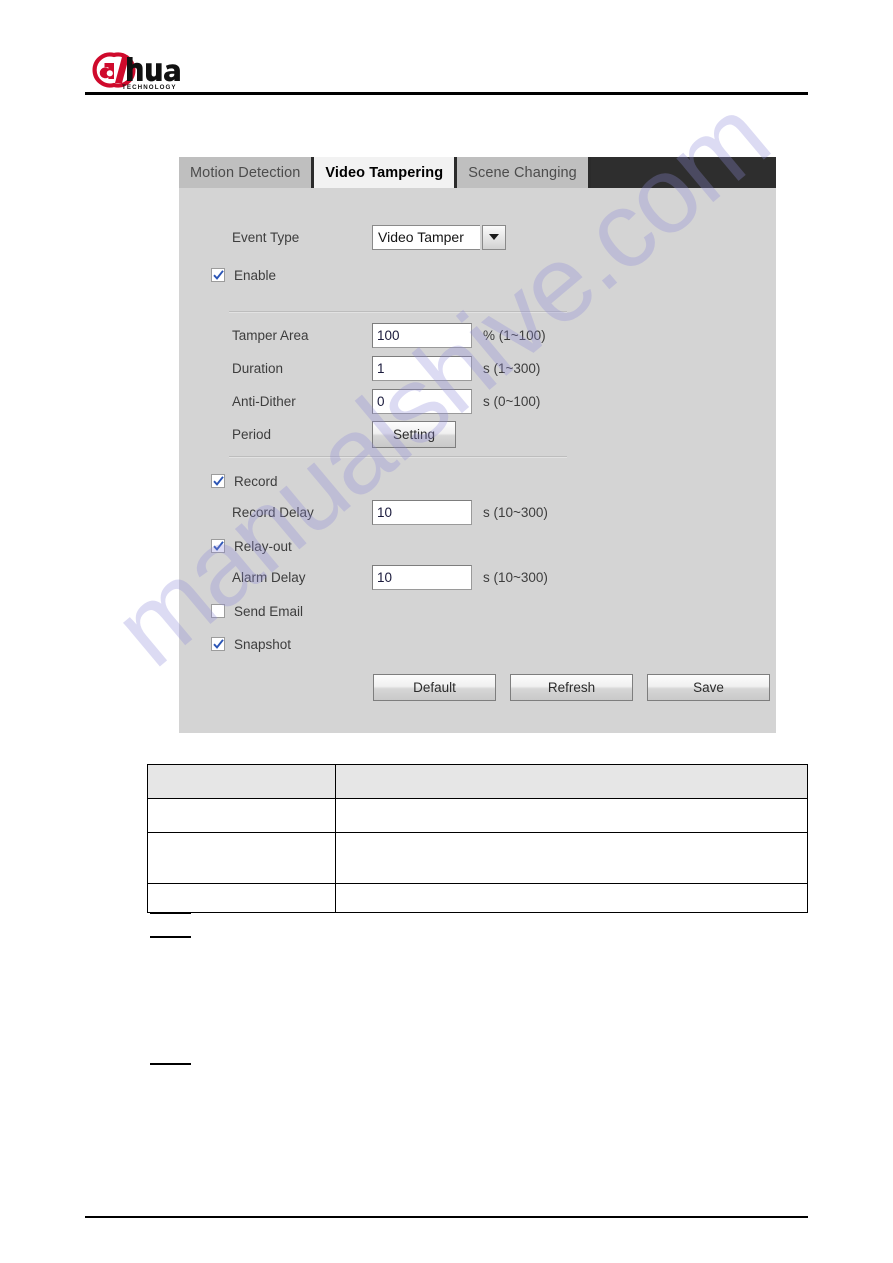  Describe the element at coordinates (446, 1217) in the screenshot. I see `footer-divider` at that location.